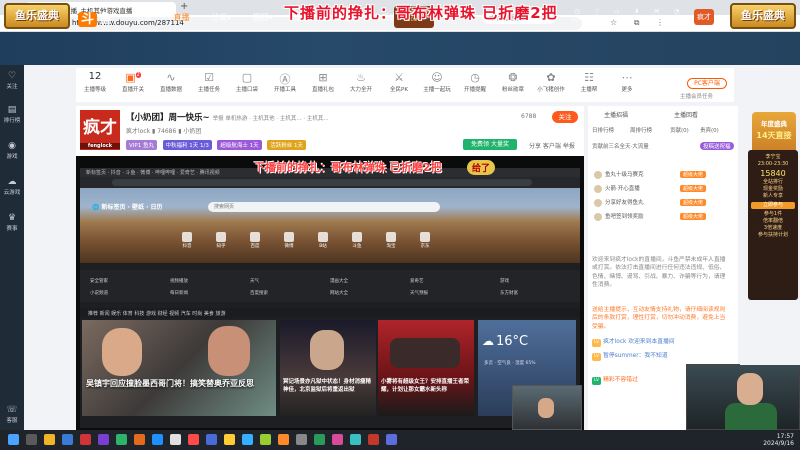  What do you see at coordinates (597, 15) in the screenshot?
I see `follow-icon: ♡ 关注` at bounding box center [597, 15].